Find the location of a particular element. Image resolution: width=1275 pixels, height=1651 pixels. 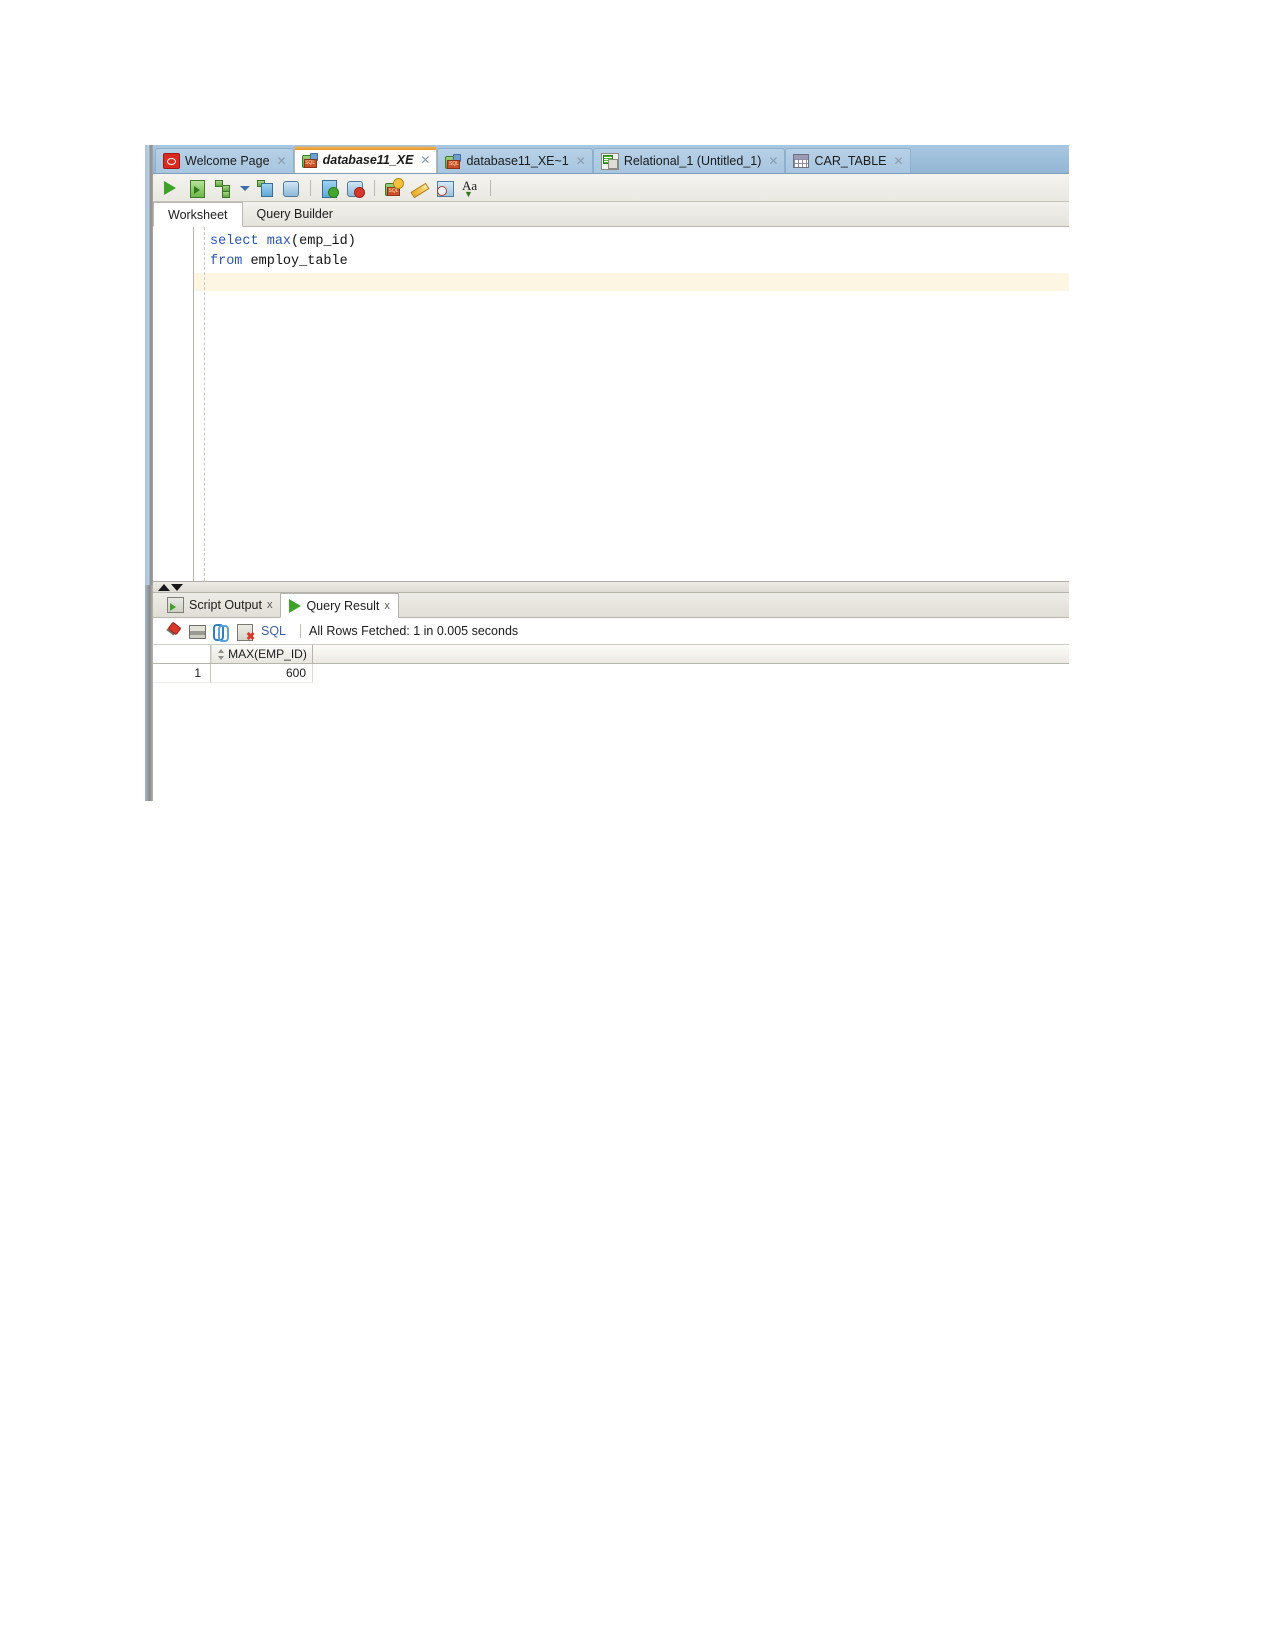

worksheet-subtab-bar: Worksheet Query Builder is located at coordinates (611, 214).